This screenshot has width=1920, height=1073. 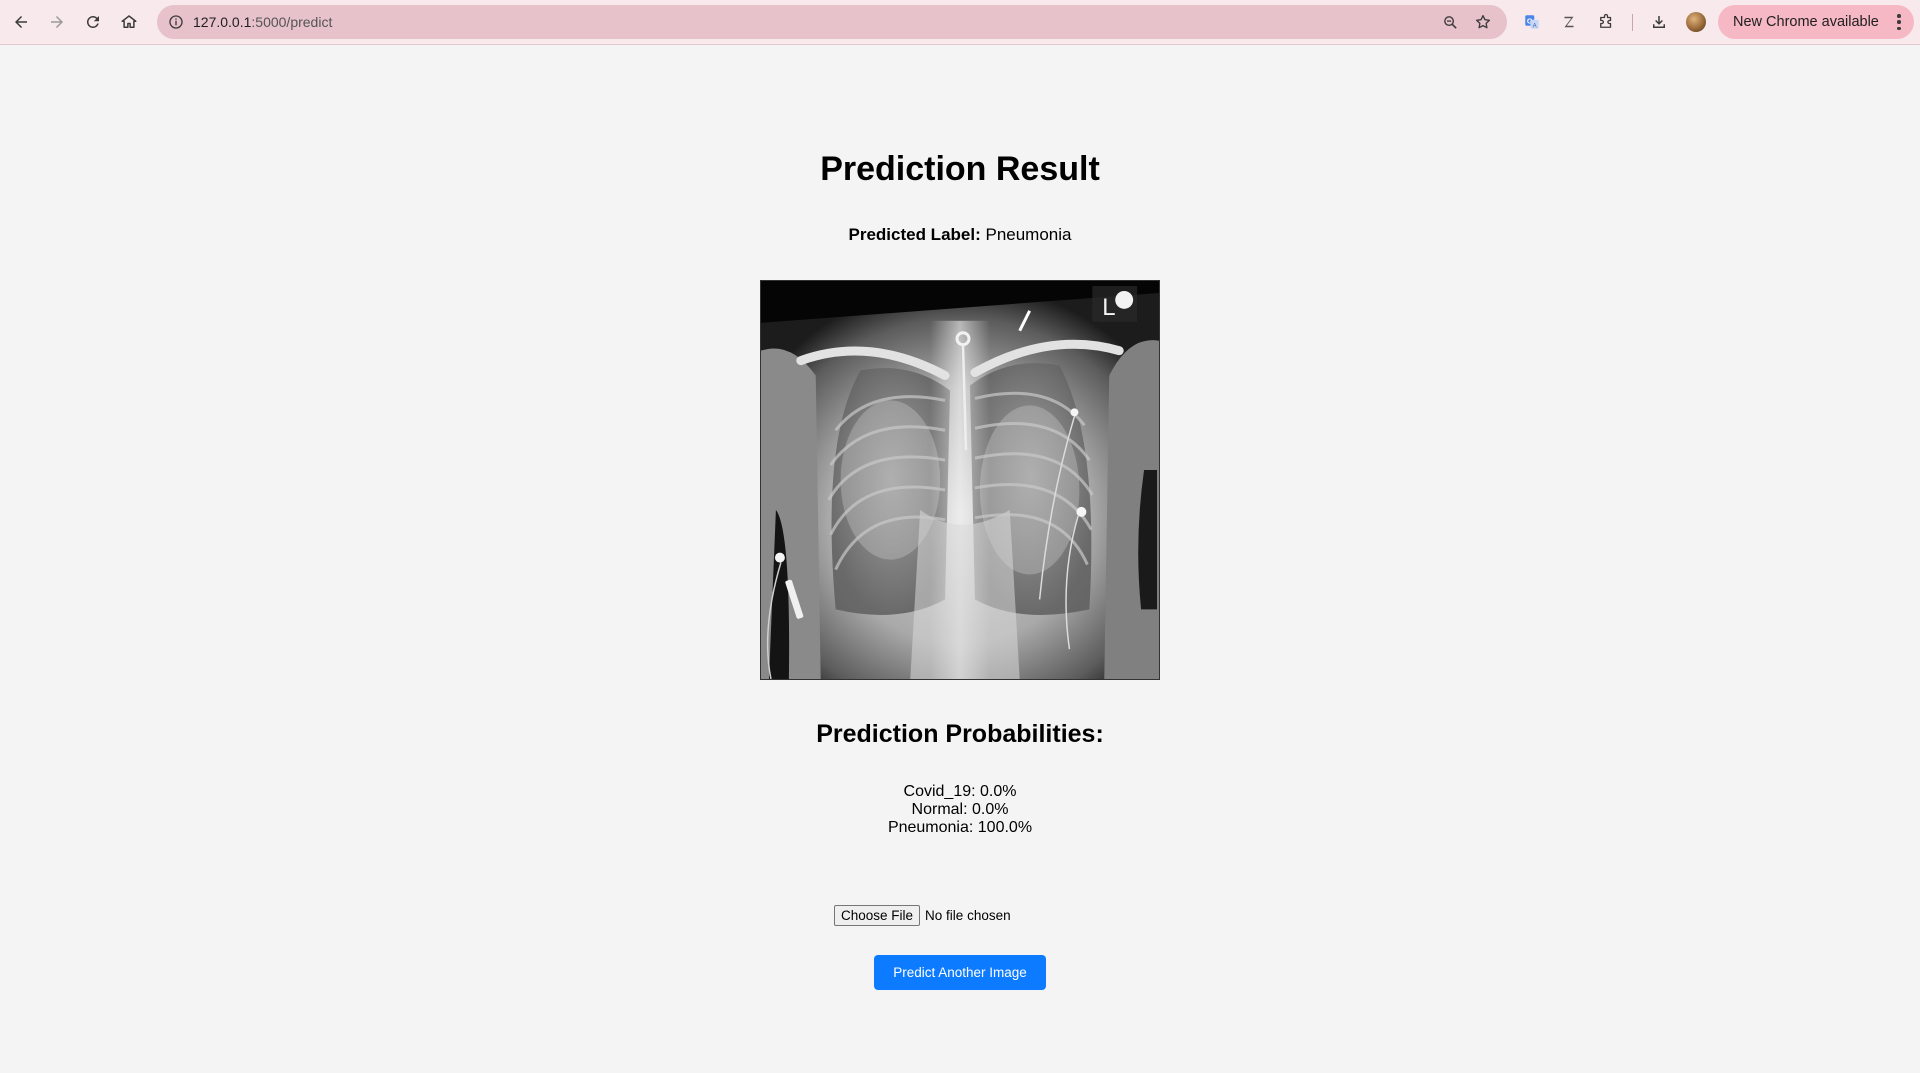 I want to click on probability-covid: Covid_19: 0.0%, so click(x=960, y=791).